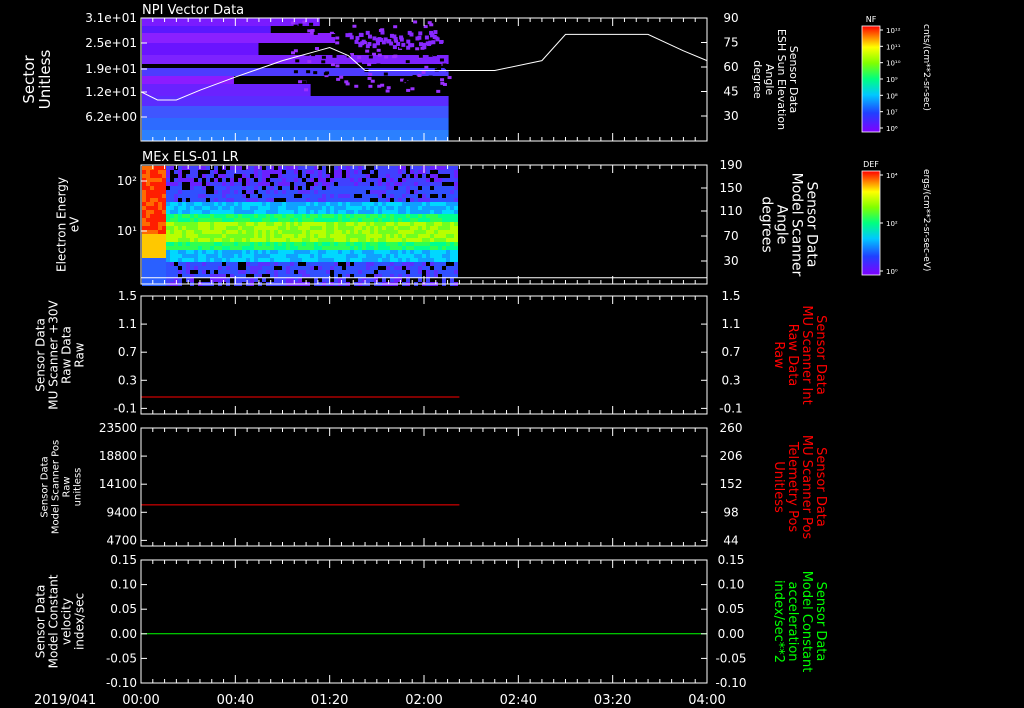 Image resolution: width=1024 pixels, height=708 pixels. What do you see at coordinates (797, 225) in the screenshot?
I see `y-axis-label-right: Model Scanner` at bounding box center [797, 225].